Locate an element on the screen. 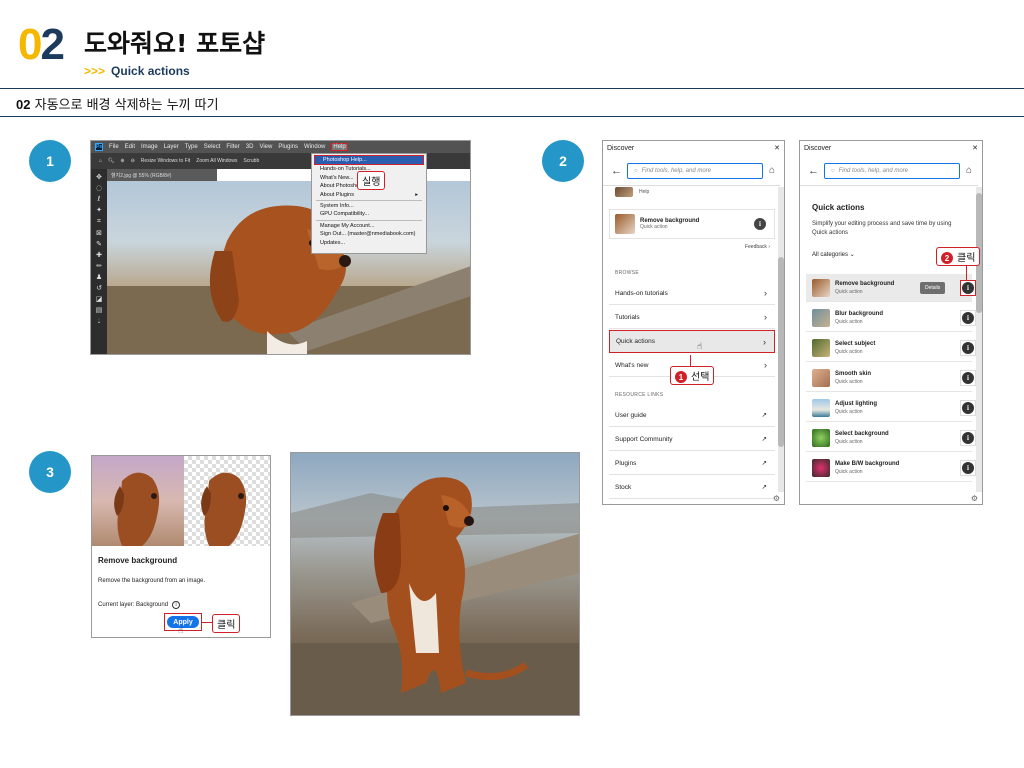  resource-user-guide: User guide ↗ is located at coordinates (692, 415).